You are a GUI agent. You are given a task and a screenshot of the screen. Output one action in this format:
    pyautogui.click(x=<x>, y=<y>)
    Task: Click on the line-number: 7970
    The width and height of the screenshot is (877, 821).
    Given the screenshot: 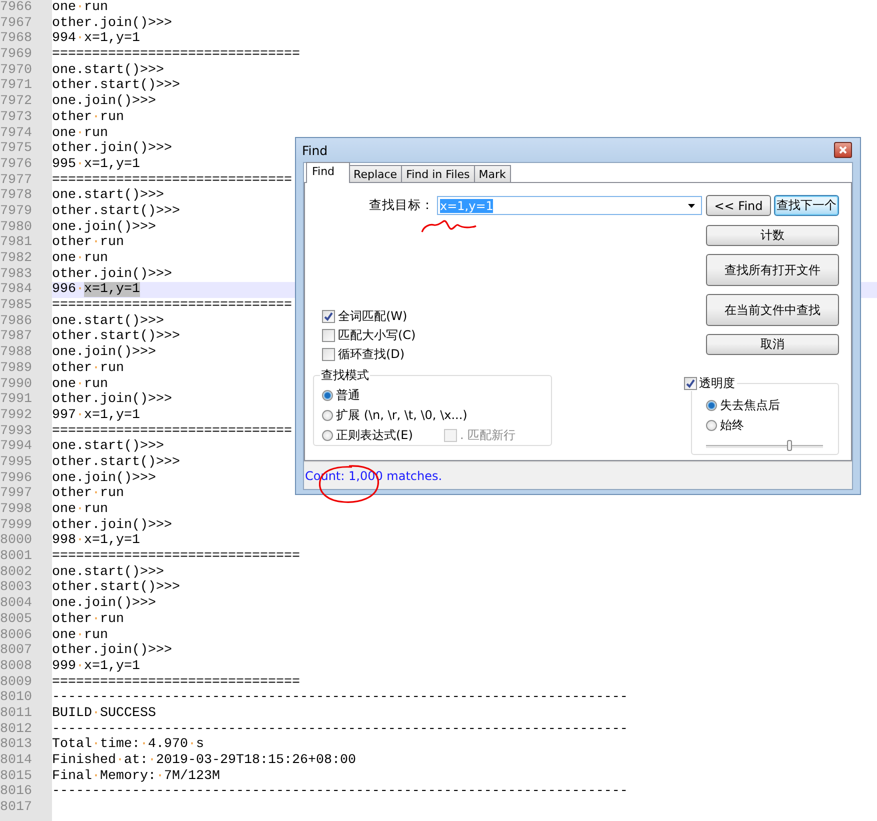 What is the action you would take?
    pyautogui.click(x=16, y=70)
    